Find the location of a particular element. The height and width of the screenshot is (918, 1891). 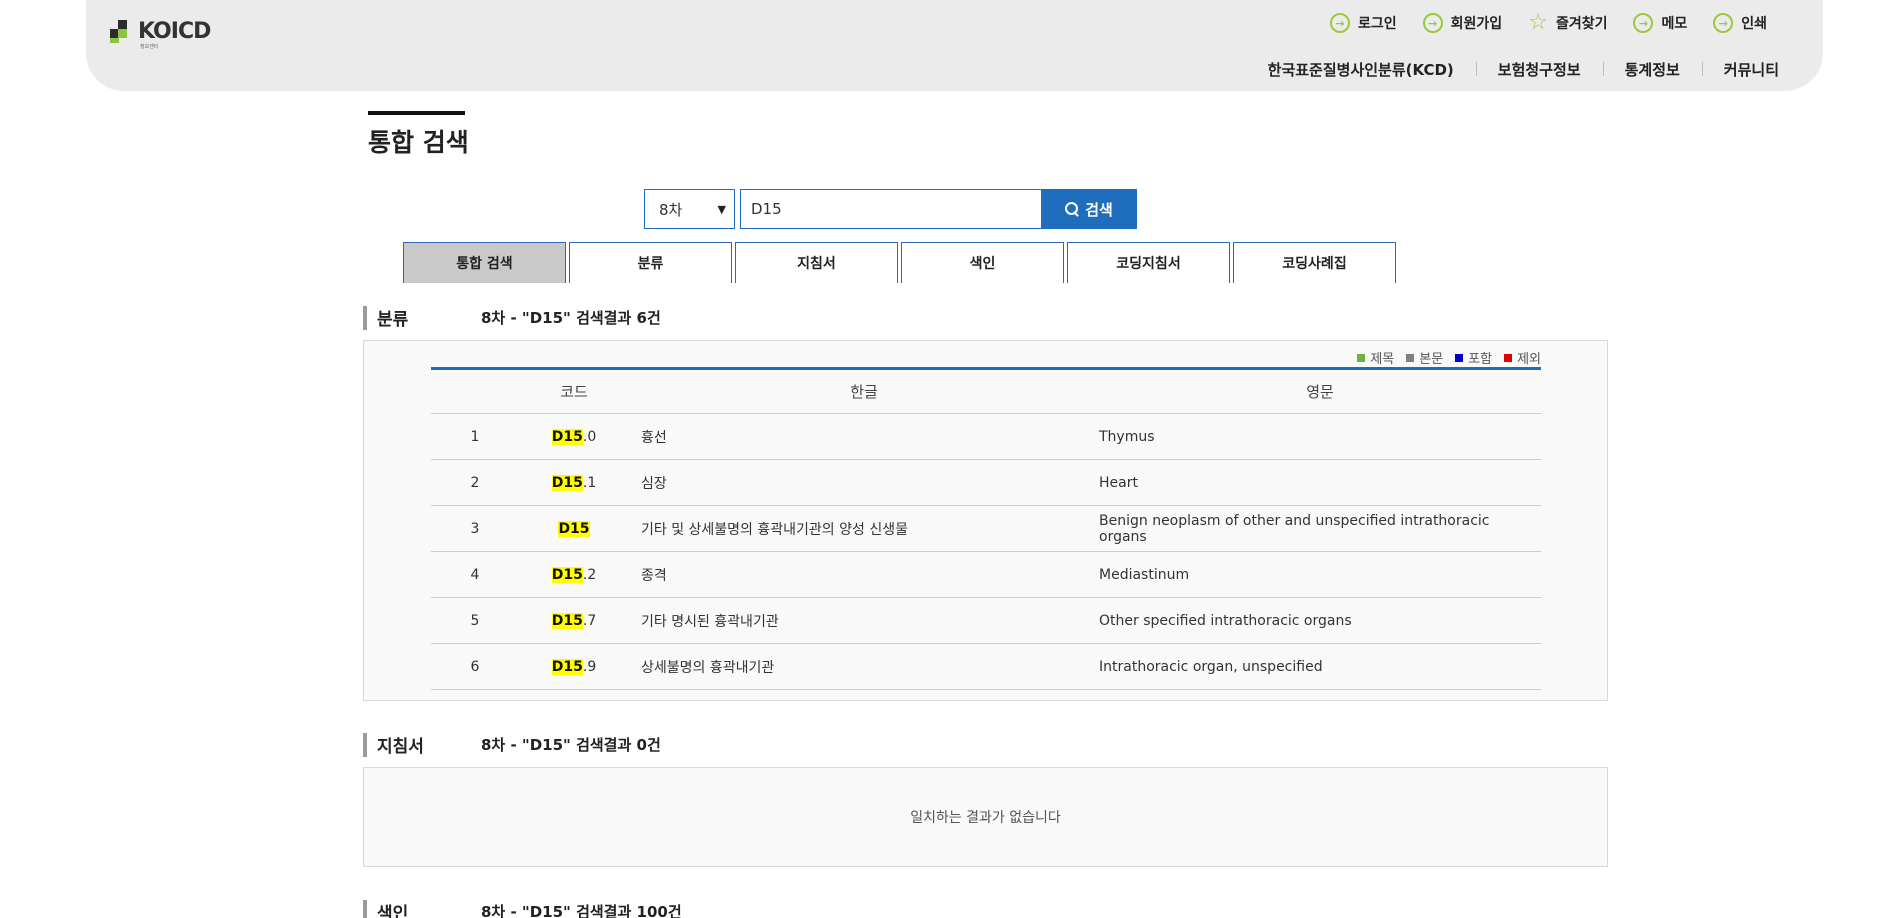

row-code: D15.2 is located at coordinates (574, 574).